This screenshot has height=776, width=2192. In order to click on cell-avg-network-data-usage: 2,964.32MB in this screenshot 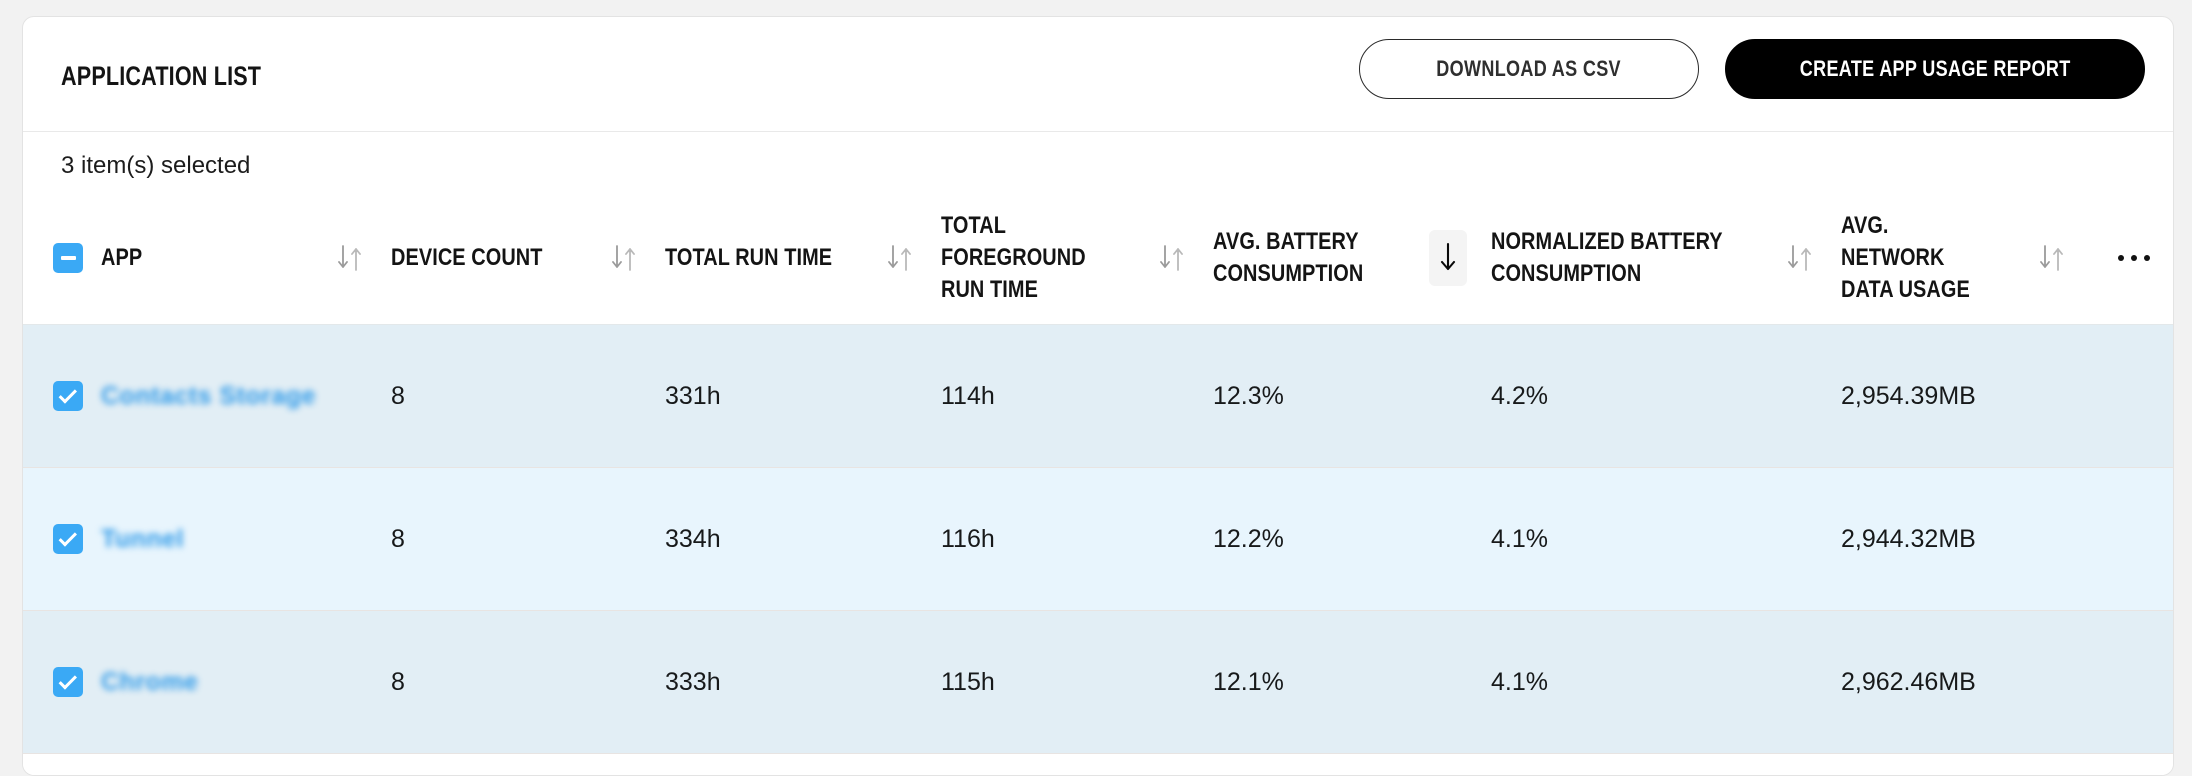, I will do `click(1967, 765)`.